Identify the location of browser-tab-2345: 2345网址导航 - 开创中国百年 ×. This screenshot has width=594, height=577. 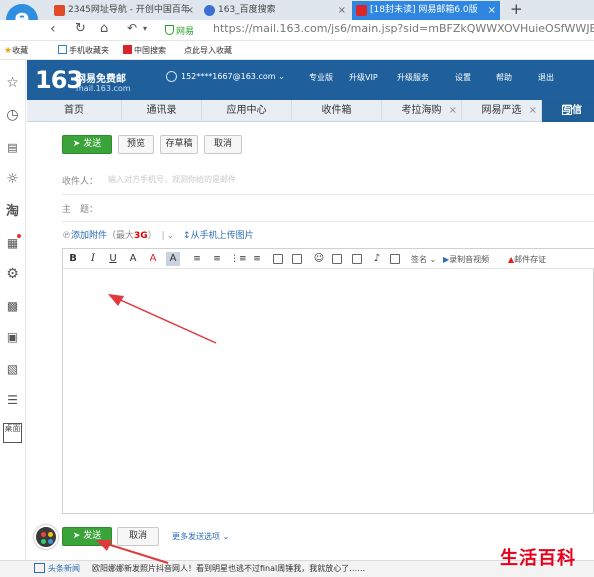
(124, 10).